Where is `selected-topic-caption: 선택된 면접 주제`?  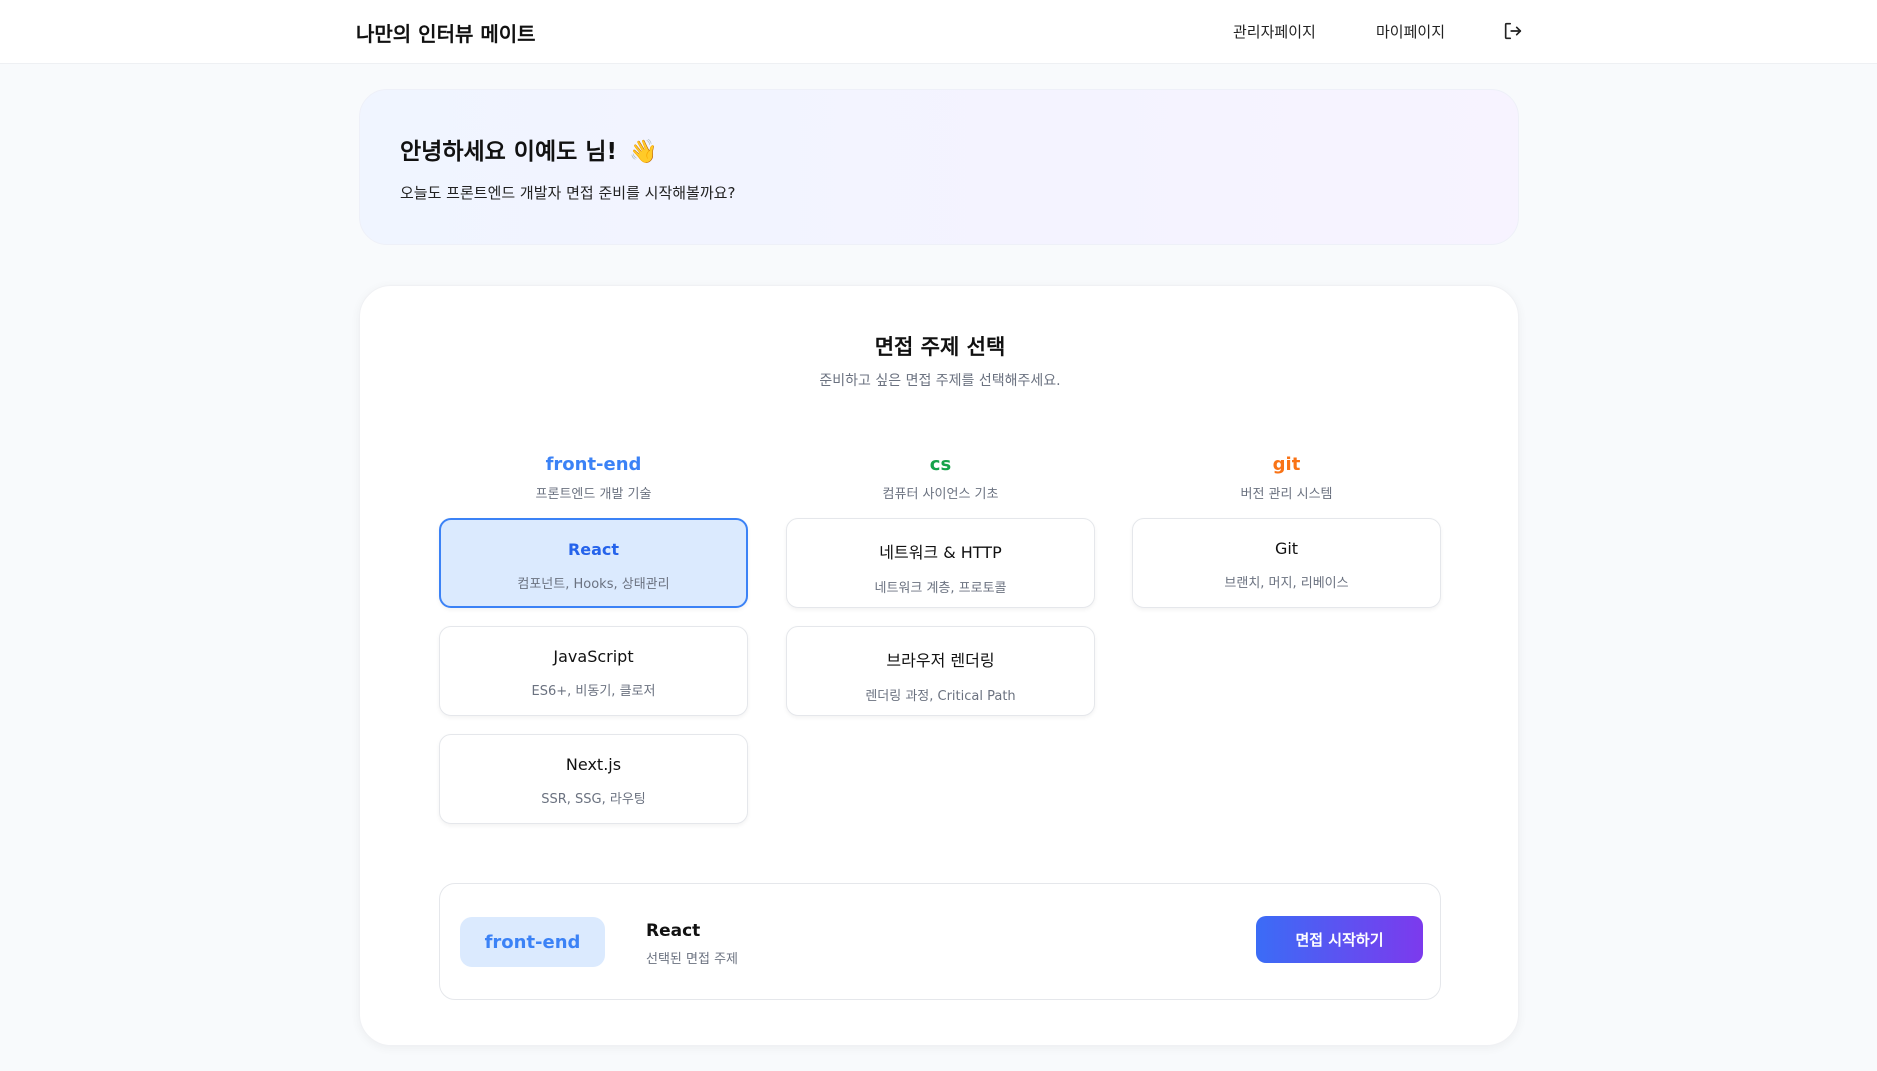 selected-topic-caption: 선택된 면접 주제 is located at coordinates (692, 959).